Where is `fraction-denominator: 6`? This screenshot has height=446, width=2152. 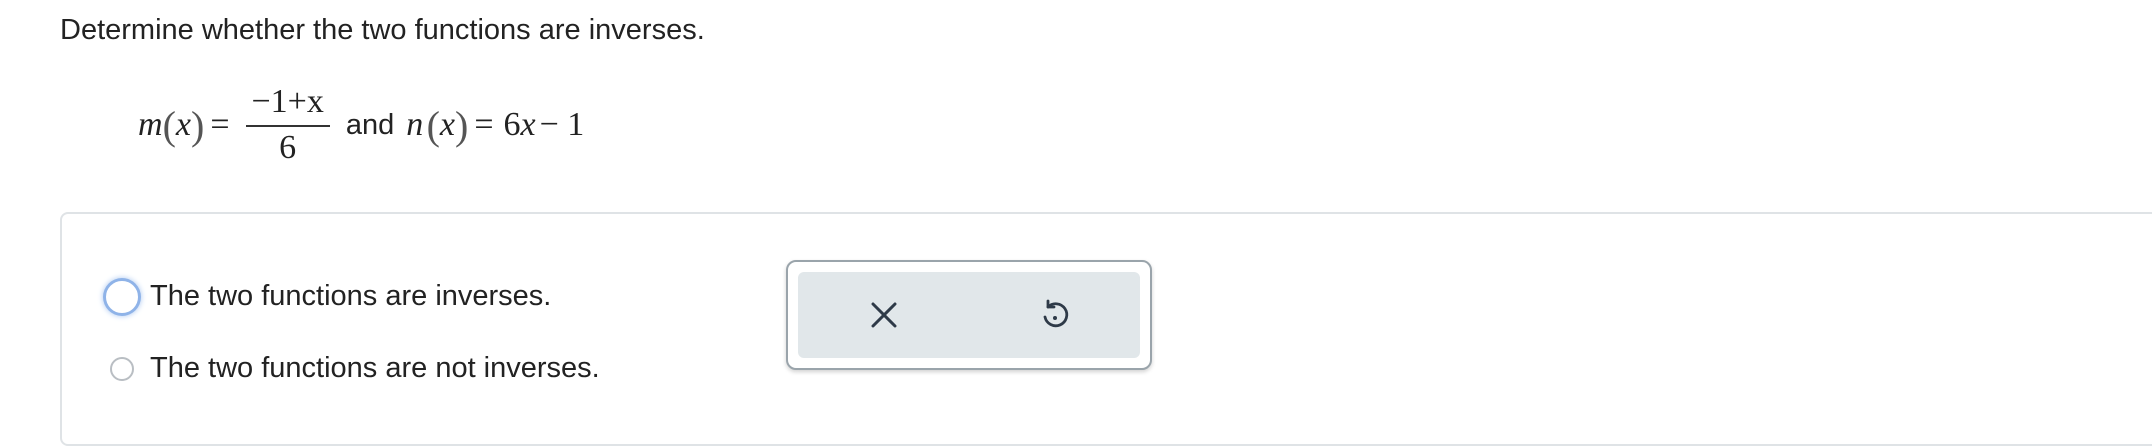 fraction-denominator: 6 is located at coordinates (288, 147).